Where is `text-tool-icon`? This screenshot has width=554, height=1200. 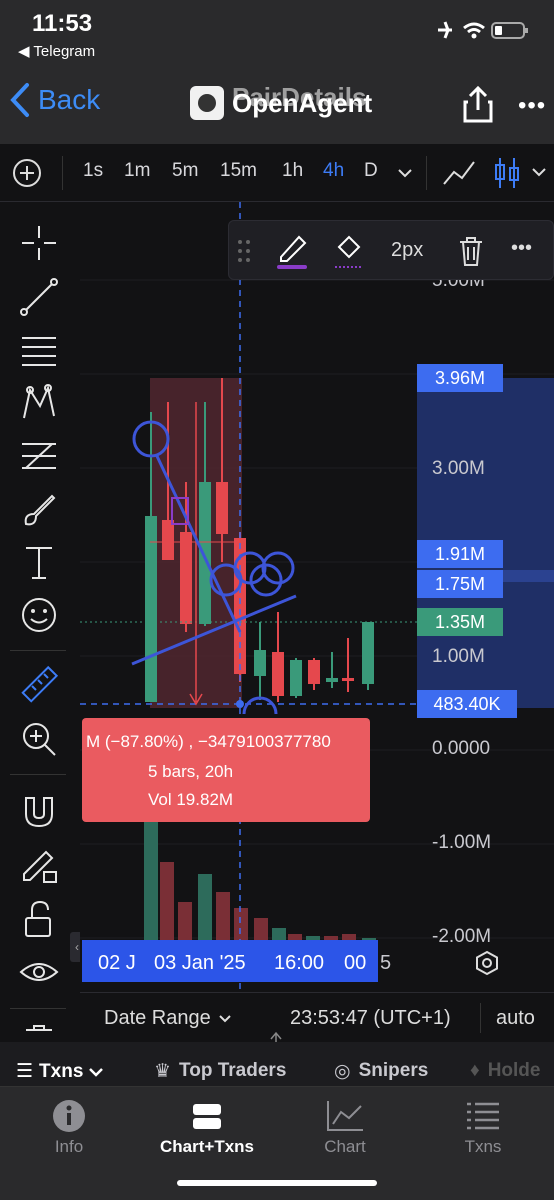 text-tool-icon is located at coordinates (39, 563).